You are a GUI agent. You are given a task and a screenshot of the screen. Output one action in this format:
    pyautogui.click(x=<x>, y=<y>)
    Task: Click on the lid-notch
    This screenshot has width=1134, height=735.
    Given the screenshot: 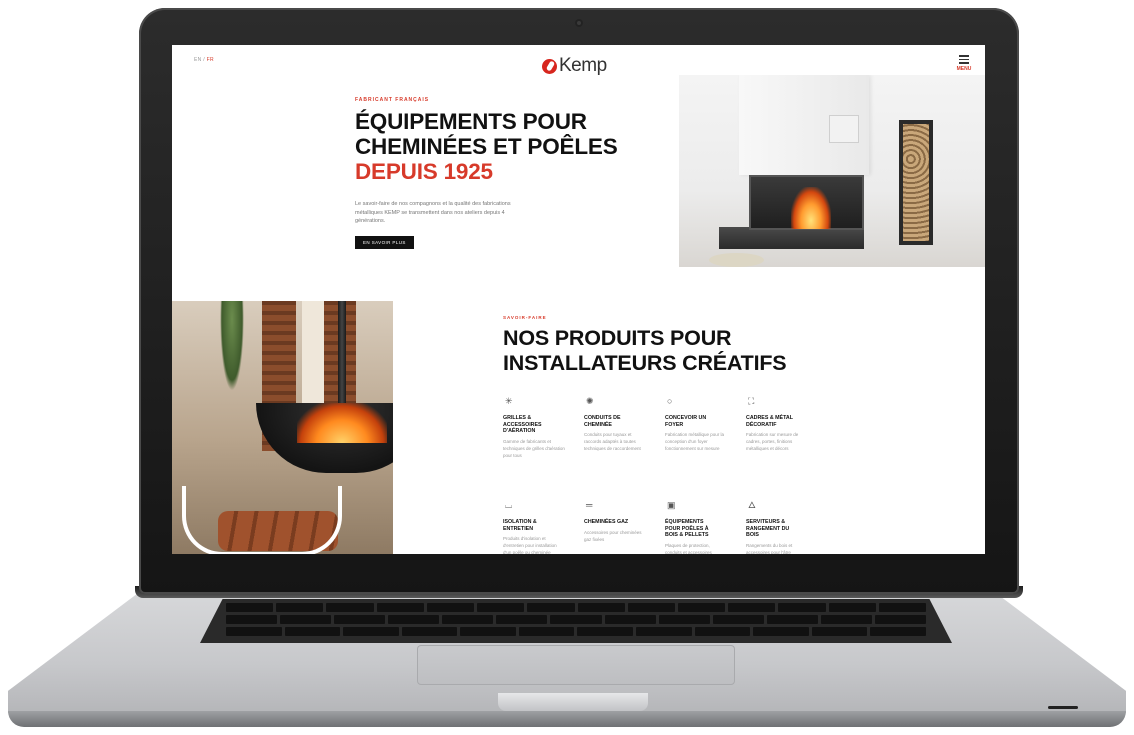 What is the action you would take?
    pyautogui.click(x=573, y=702)
    